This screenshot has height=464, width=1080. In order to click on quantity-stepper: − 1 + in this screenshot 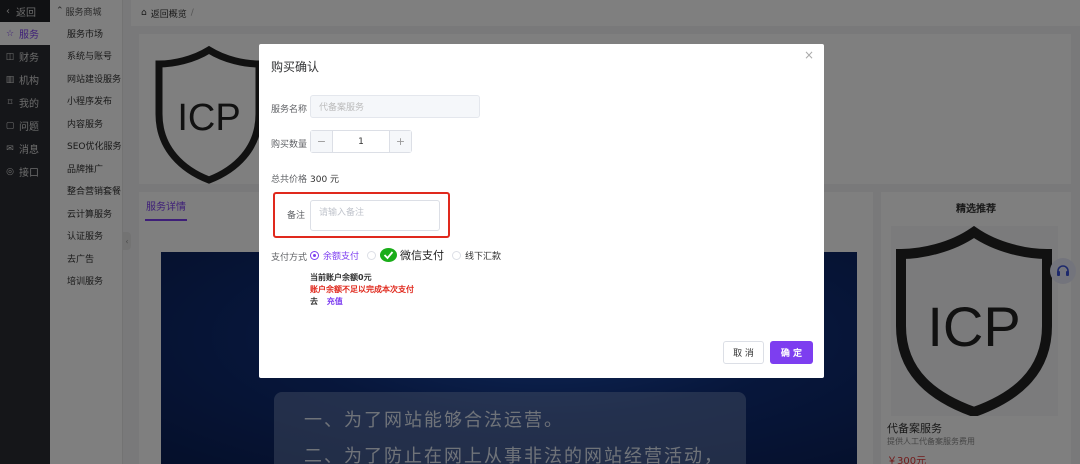, I will do `click(361, 141)`.